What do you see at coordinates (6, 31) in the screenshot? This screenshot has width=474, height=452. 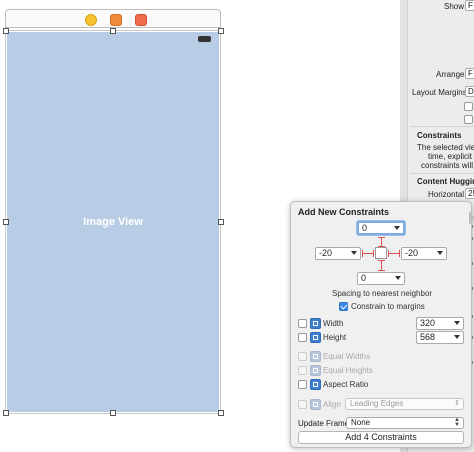 I see `resize-handle-top-left` at bounding box center [6, 31].